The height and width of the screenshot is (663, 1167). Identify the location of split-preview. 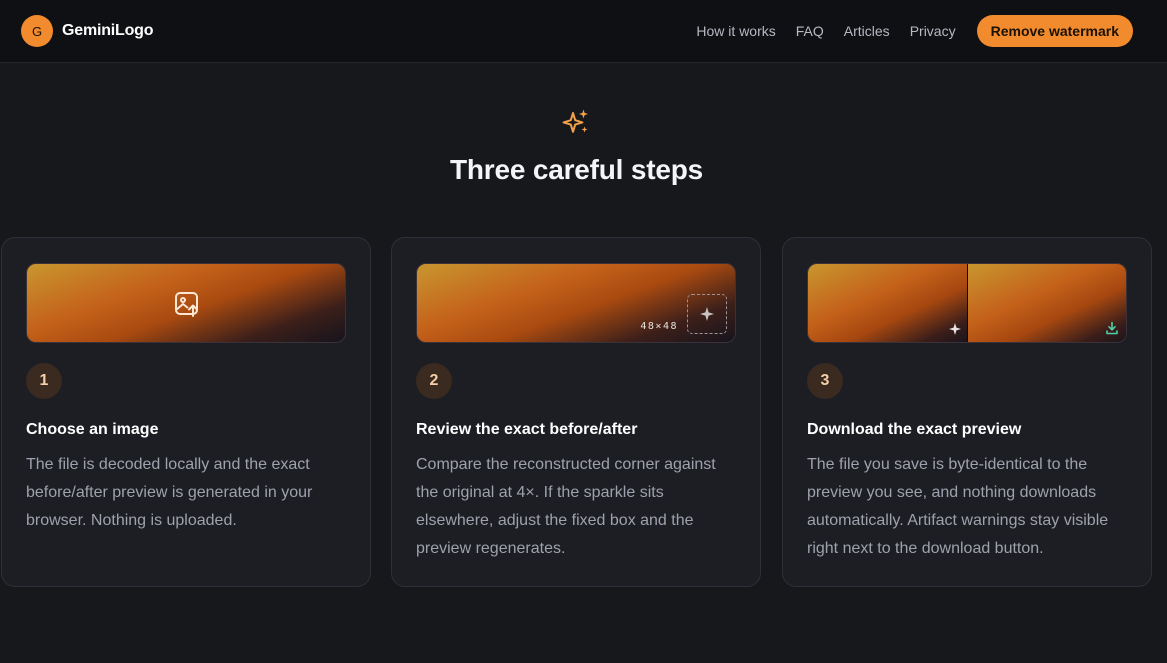
(967, 303).